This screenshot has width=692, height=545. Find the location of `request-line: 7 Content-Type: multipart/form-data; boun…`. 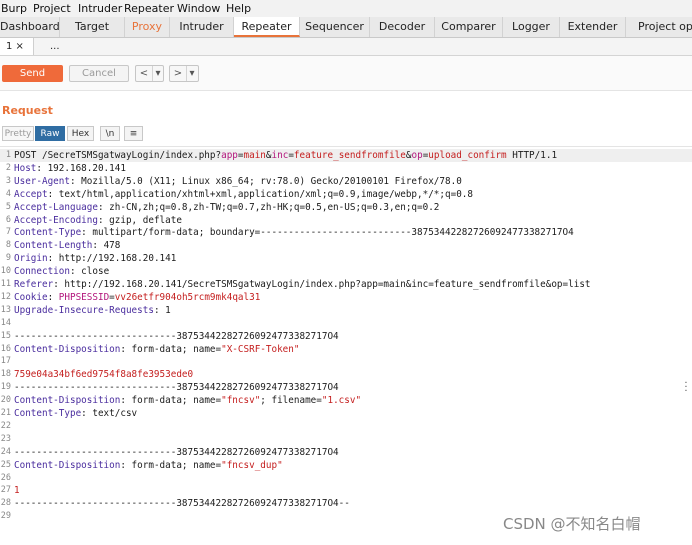

request-line: 7 Content-Type: multipart/form-data; boun… is located at coordinates (346, 232).